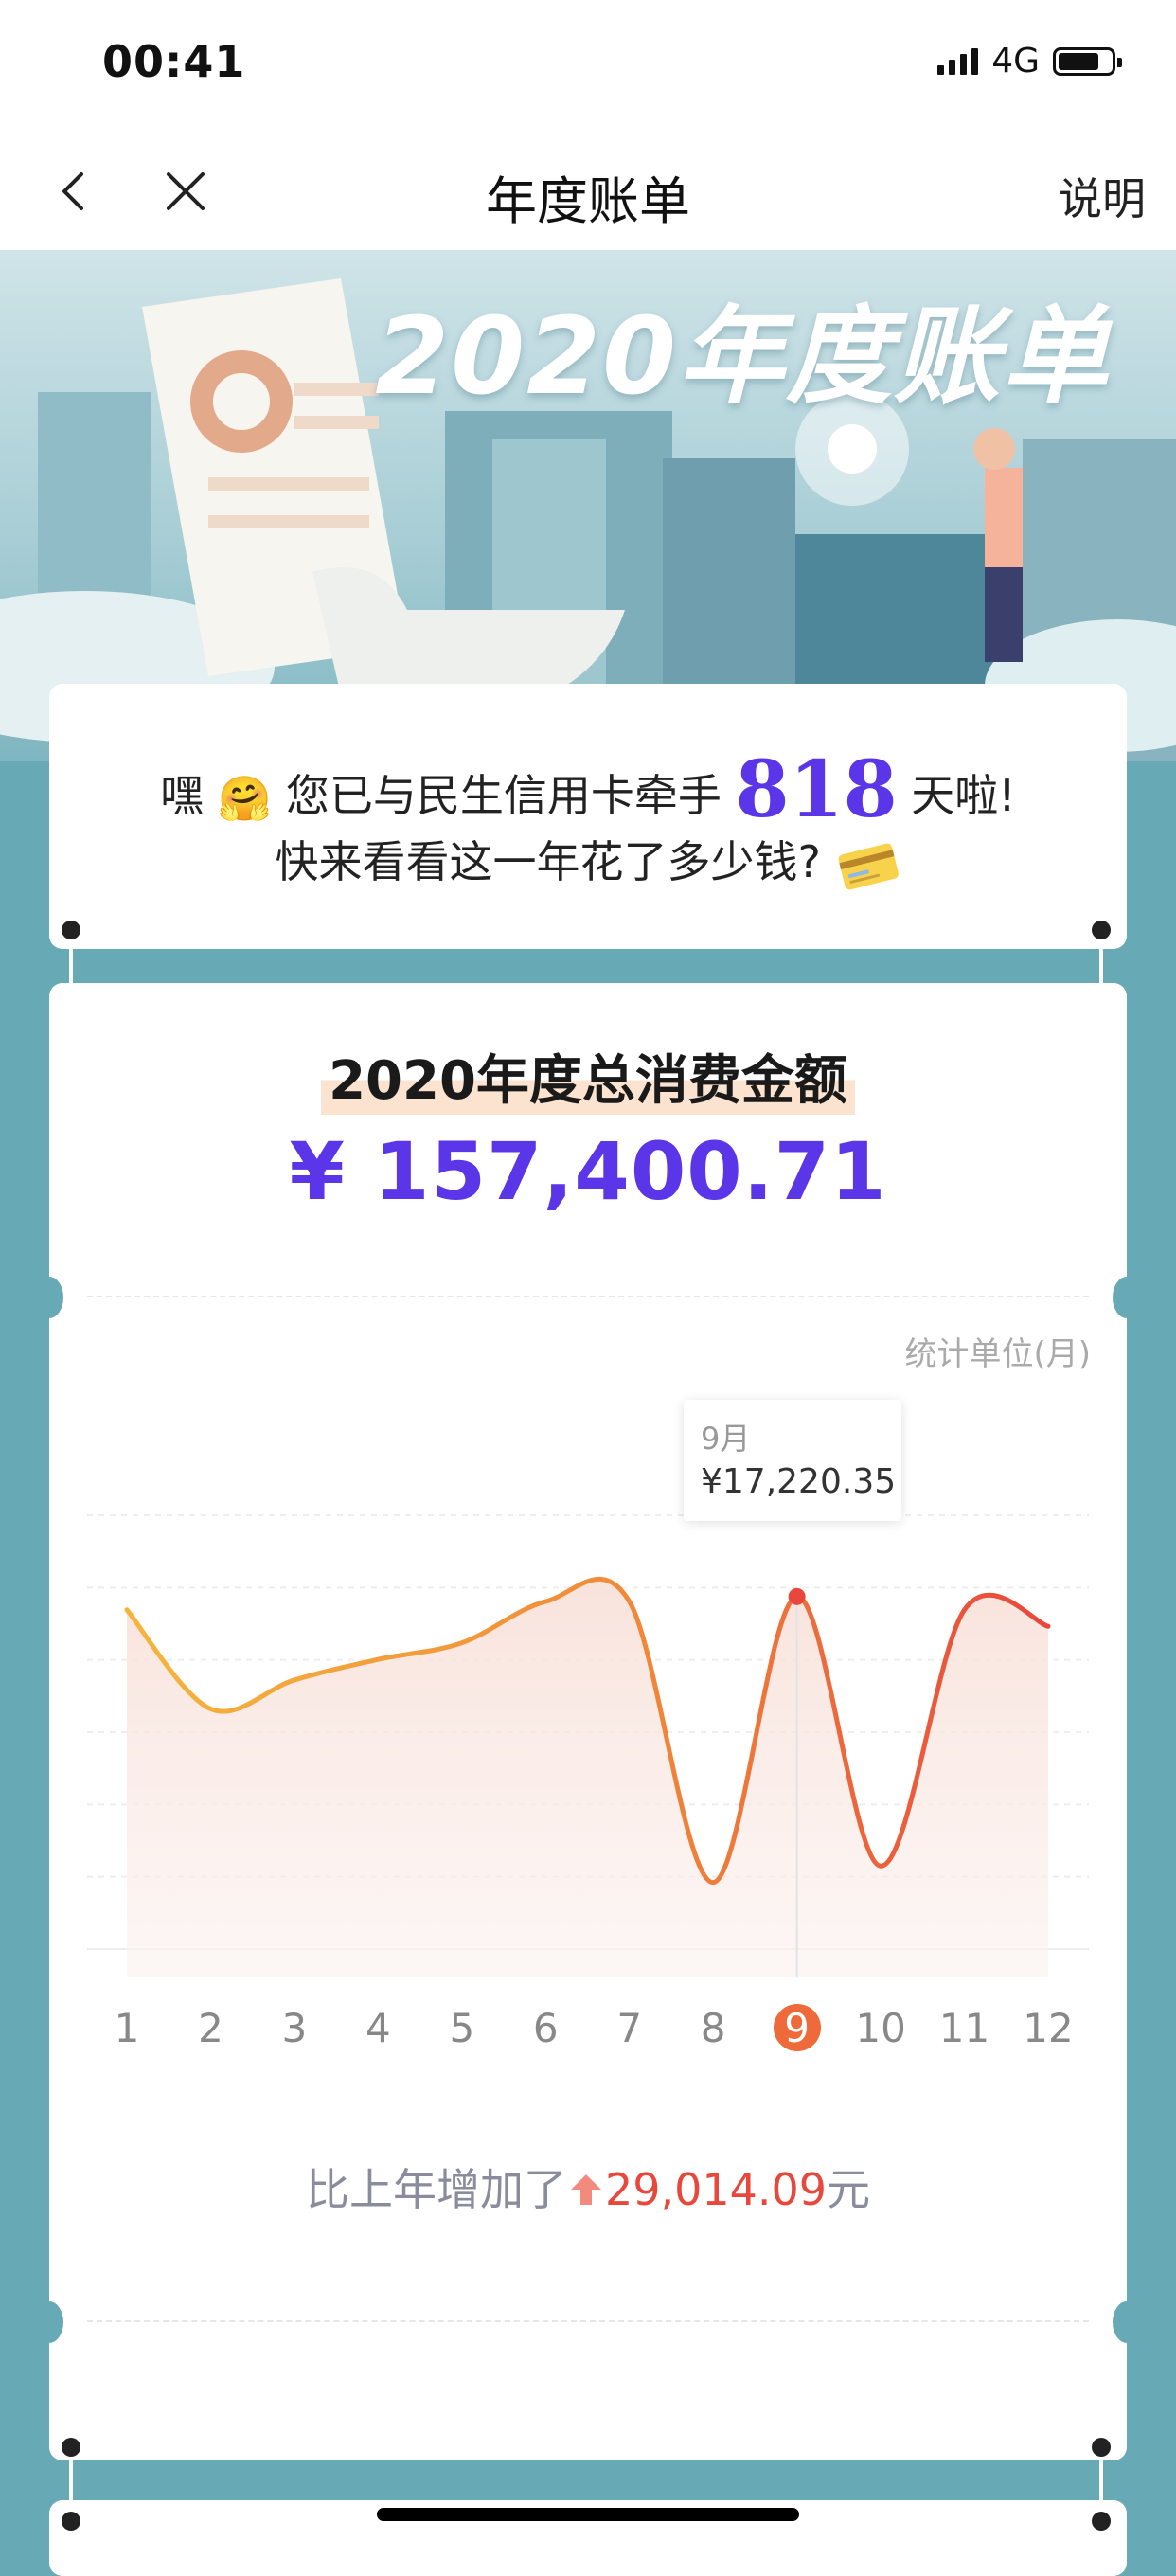 Image resolution: width=1176 pixels, height=2576 pixels. Describe the element at coordinates (958, 61) in the screenshot. I see `signal-icon` at that location.